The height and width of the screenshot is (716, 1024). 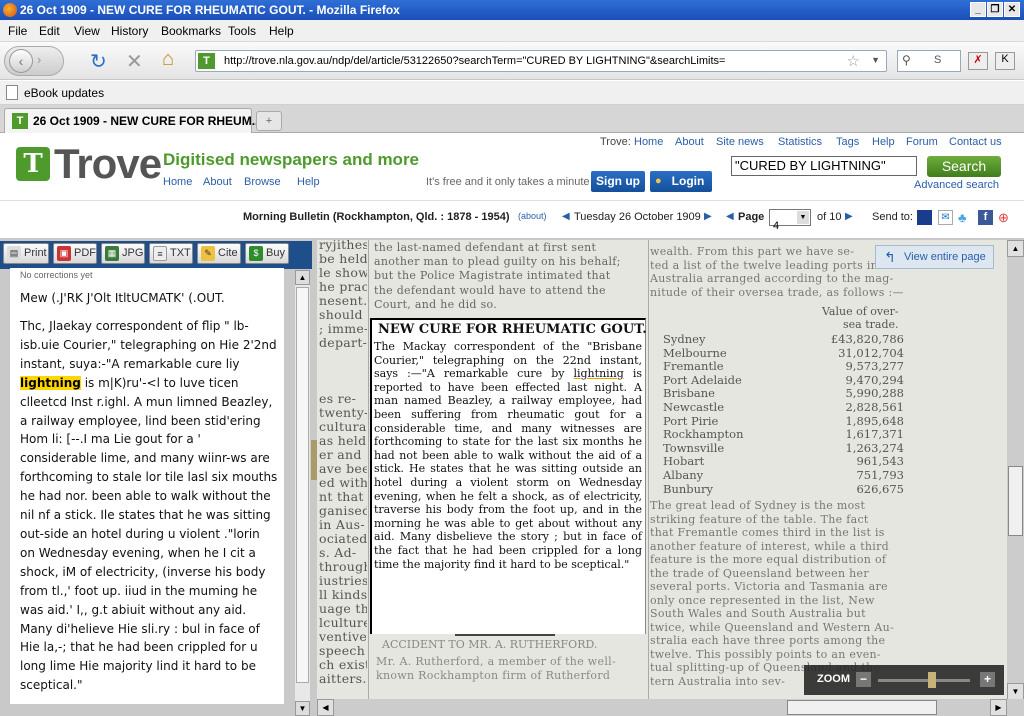 I want to click on trove-logo-icon: T, so click(x=33, y=164).